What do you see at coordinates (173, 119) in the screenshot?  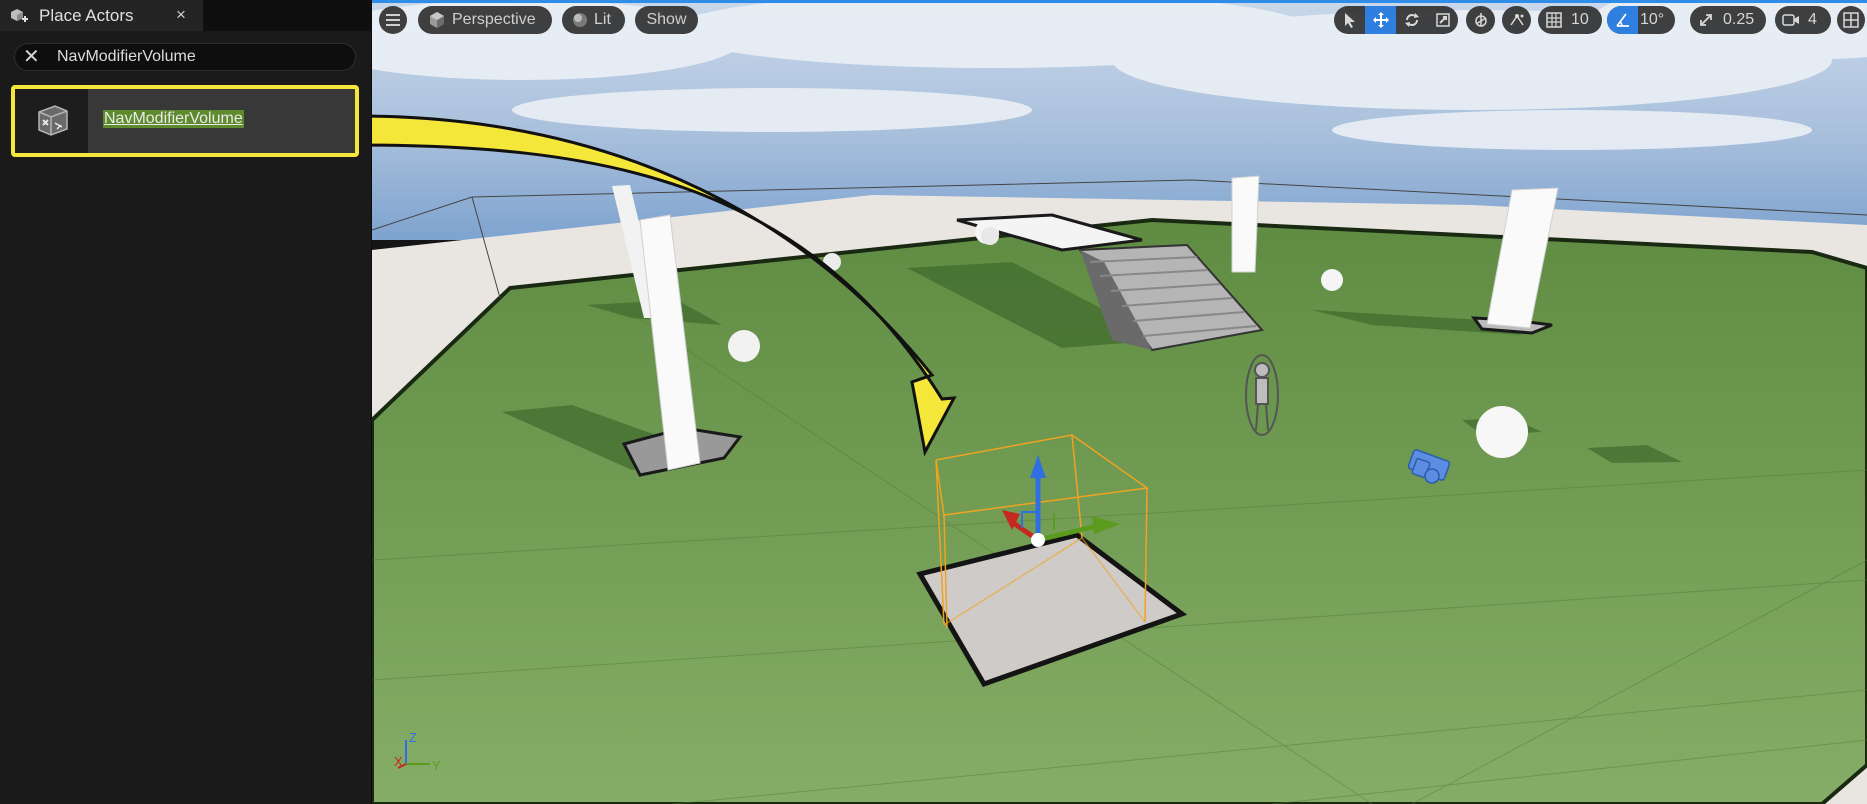 I see `item-label: NavModifierVolume` at bounding box center [173, 119].